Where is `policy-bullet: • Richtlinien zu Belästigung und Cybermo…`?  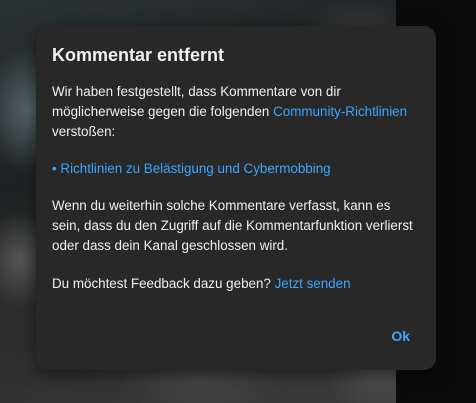 policy-bullet: • Richtlinien zu Belästigung und Cybermo… is located at coordinates (236, 169).